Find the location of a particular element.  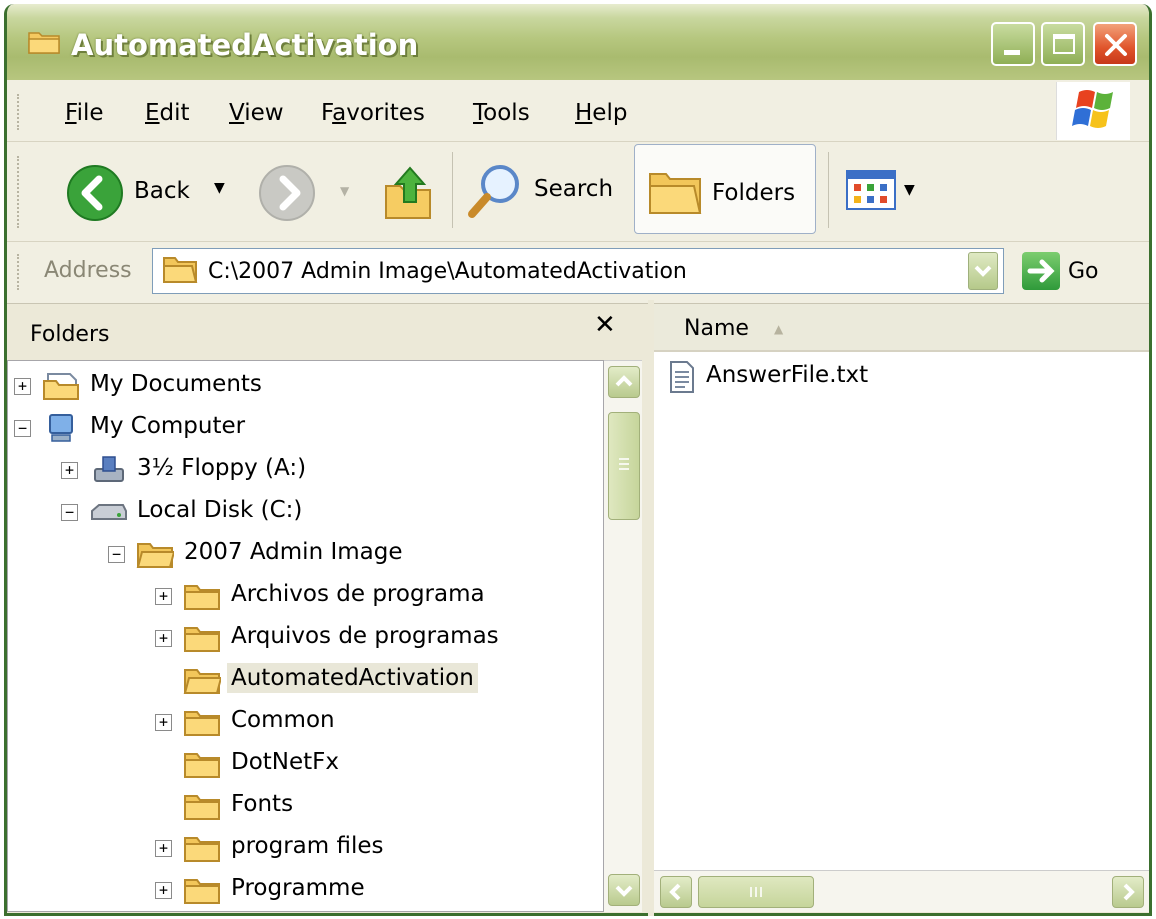

tree-node-label: DotNetFx is located at coordinates (285, 762).